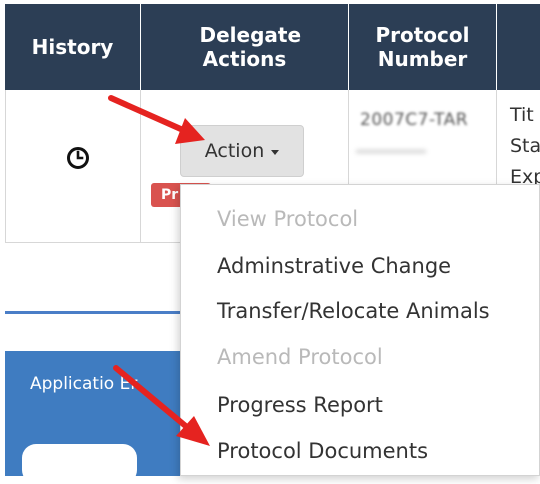  What do you see at coordinates (518, 47) in the screenshot?
I see `column-header-title` at bounding box center [518, 47].